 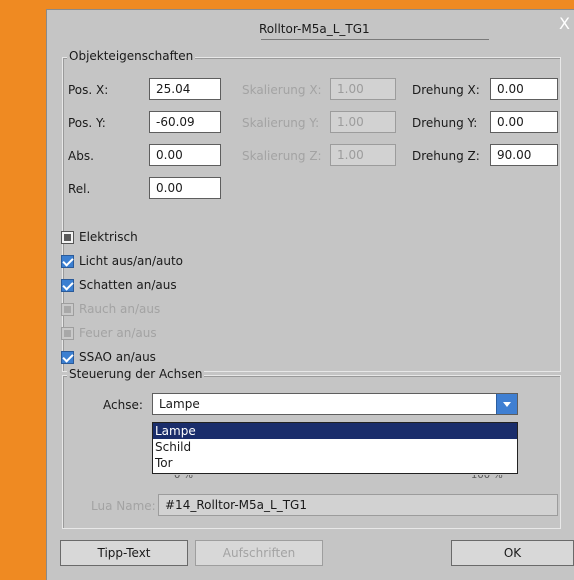 What do you see at coordinates (506, 404) in the screenshot?
I see `chevron-down-icon` at bounding box center [506, 404].